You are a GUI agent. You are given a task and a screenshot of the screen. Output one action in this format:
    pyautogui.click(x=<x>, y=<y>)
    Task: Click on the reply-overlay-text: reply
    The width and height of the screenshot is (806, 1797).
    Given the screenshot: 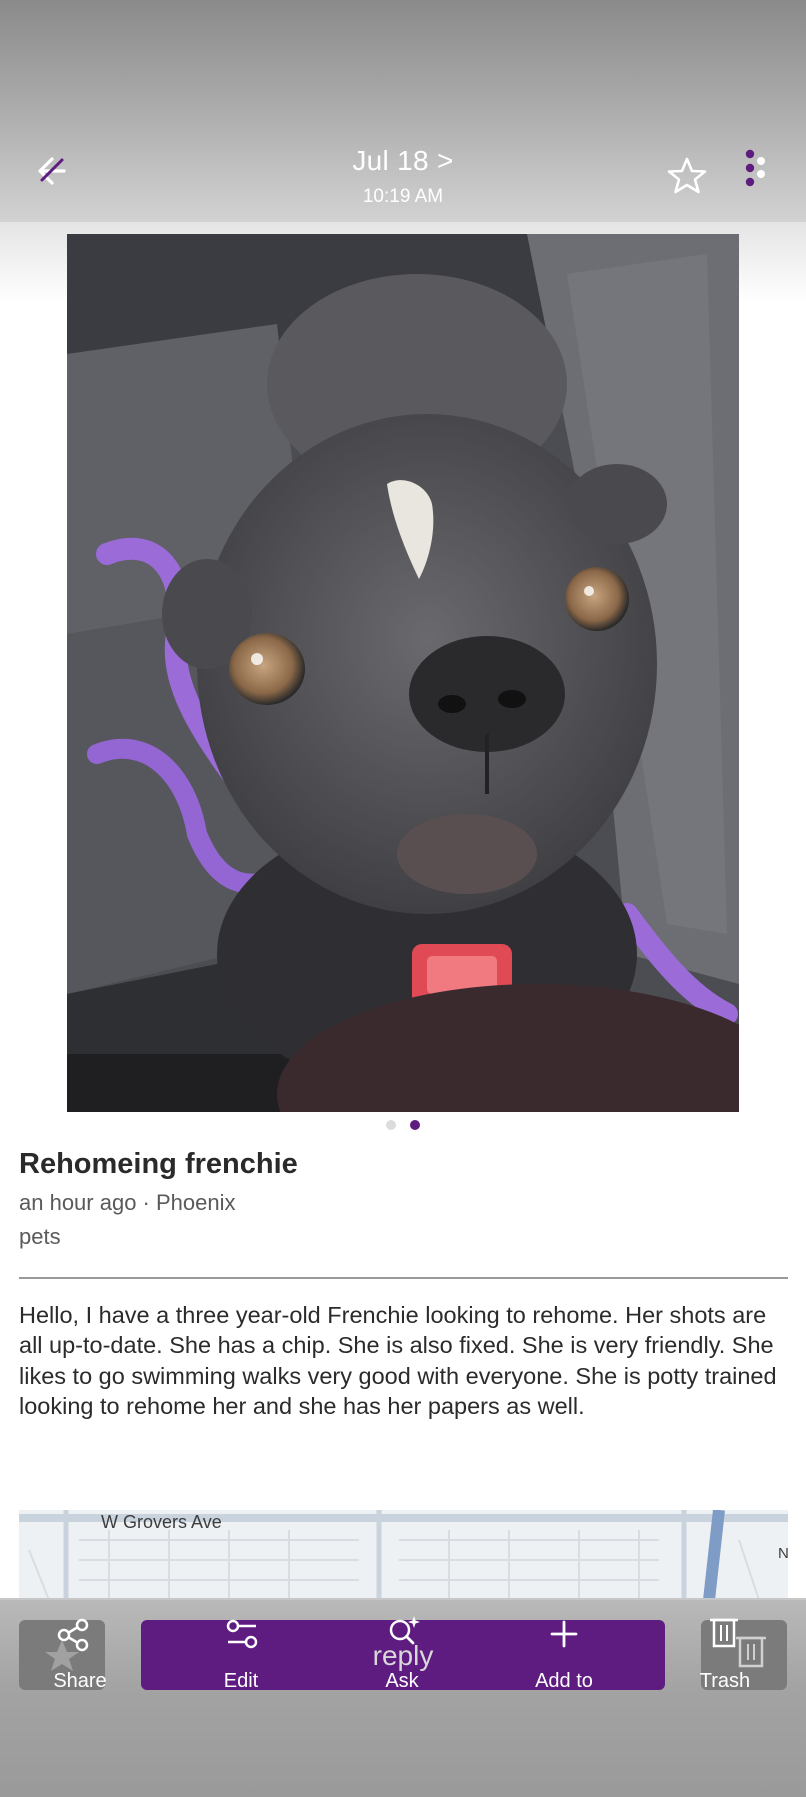 What is the action you would take?
    pyautogui.click(x=403, y=1655)
    